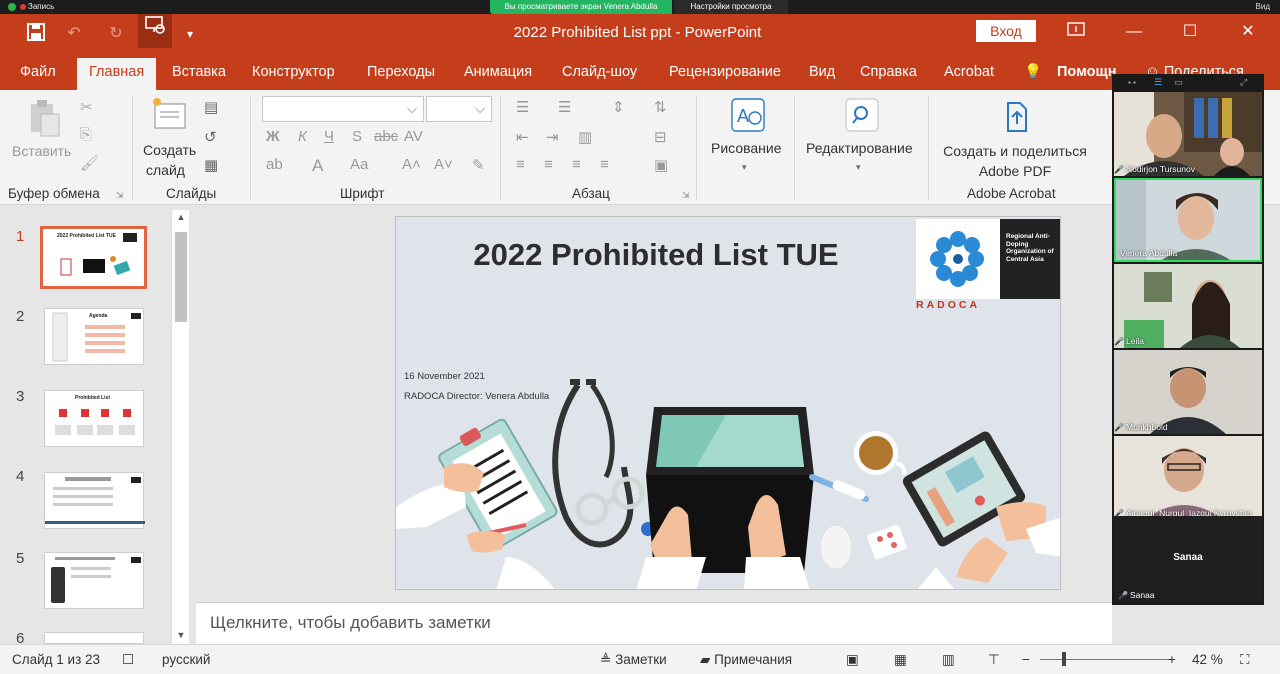  I want to click on language-indicator: русский, so click(186, 659).